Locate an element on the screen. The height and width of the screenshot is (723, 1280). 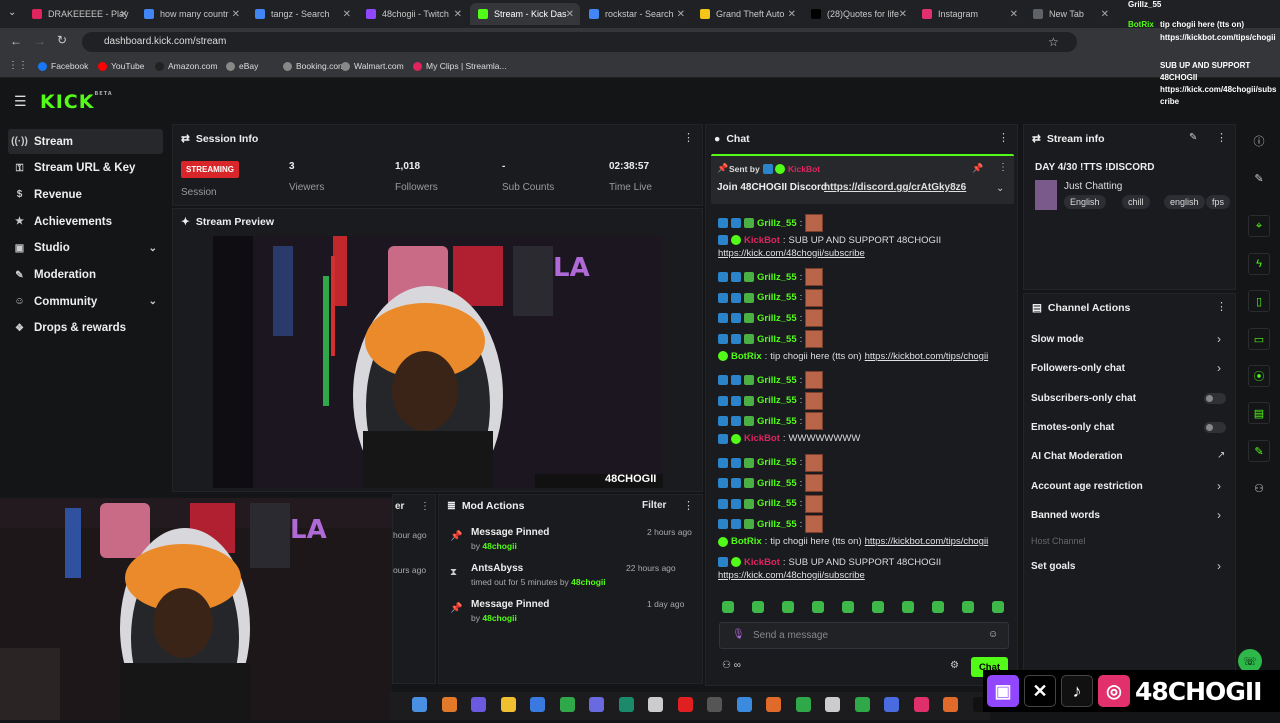
menu-icon: ☰ is located at coordinates (20, 101).